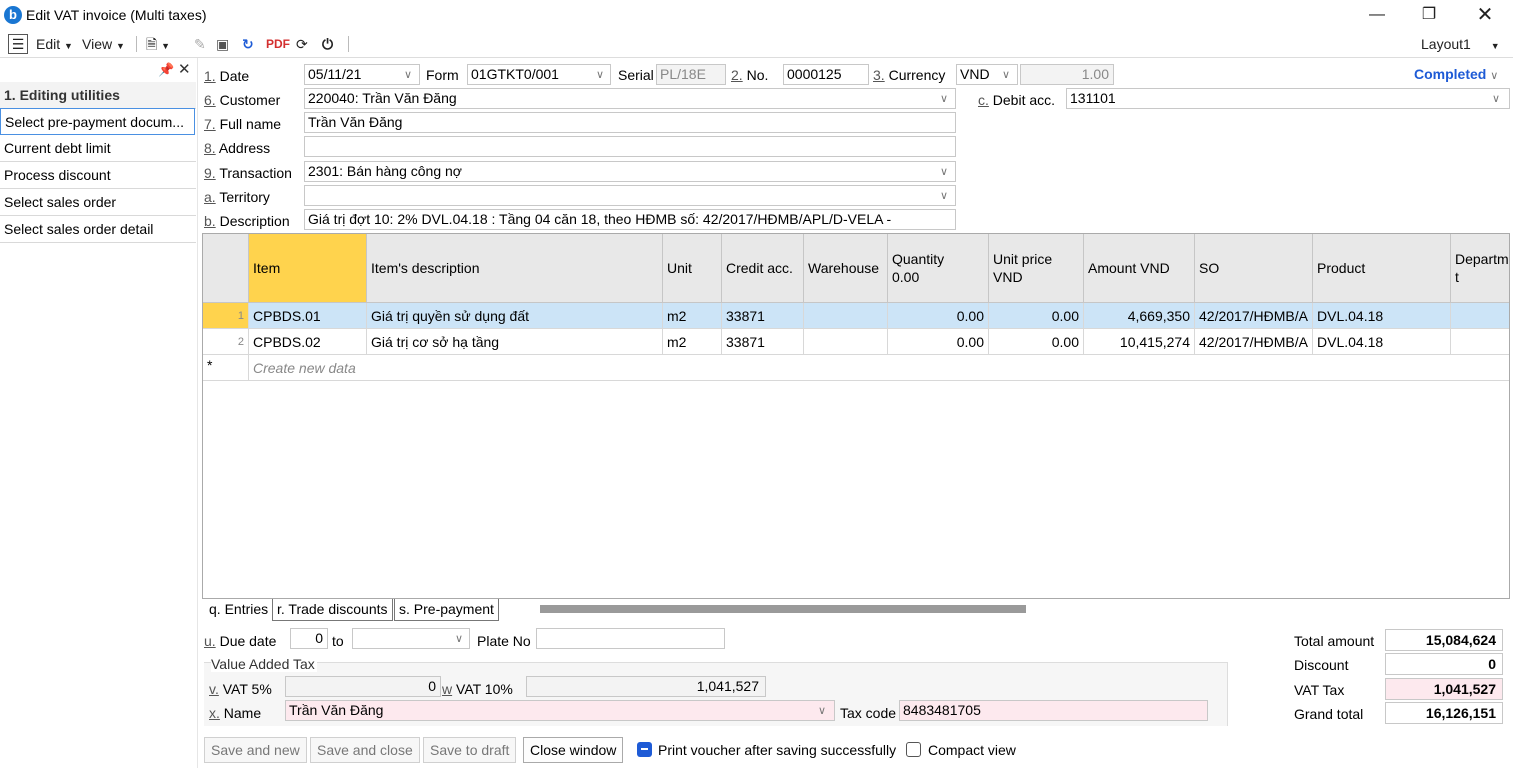  Describe the element at coordinates (1139, 268) in the screenshot. I see `column-header-amount: Amount VND` at that location.